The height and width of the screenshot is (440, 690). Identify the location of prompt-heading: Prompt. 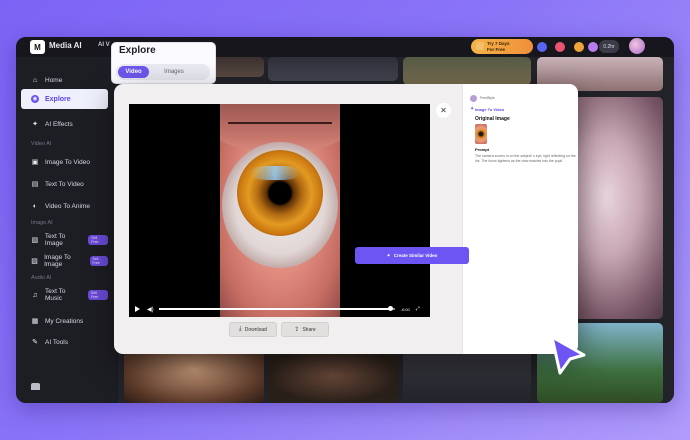
(482, 149).